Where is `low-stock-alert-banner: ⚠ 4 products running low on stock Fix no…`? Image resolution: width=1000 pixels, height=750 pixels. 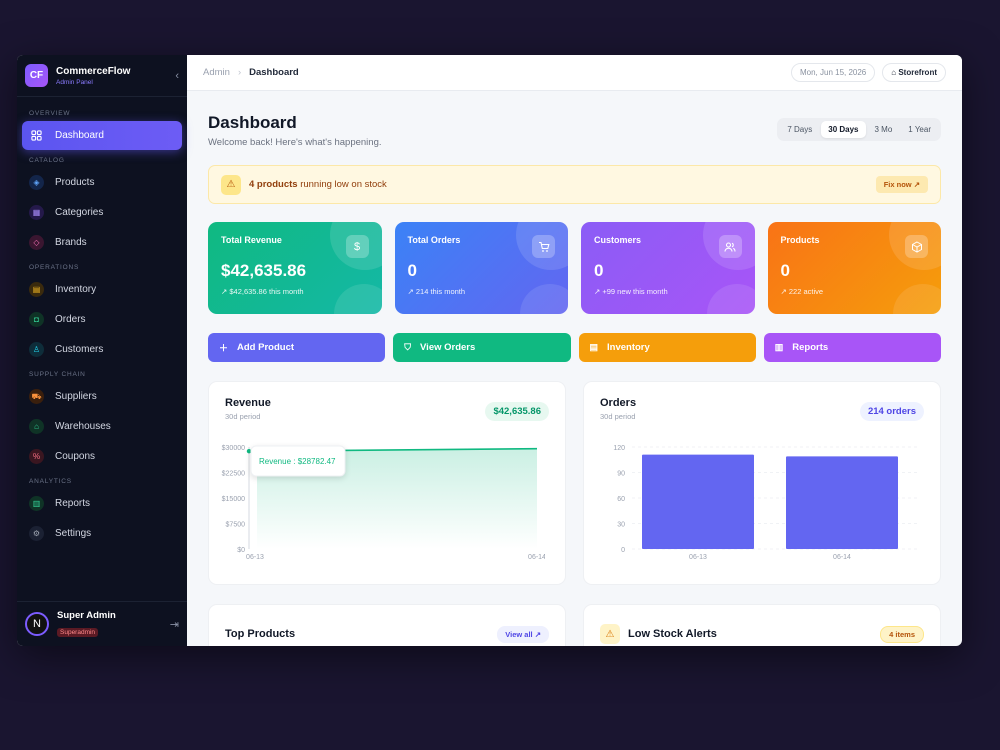 low-stock-alert-banner: ⚠ 4 products running low on stock Fix no… is located at coordinates (574, 184).